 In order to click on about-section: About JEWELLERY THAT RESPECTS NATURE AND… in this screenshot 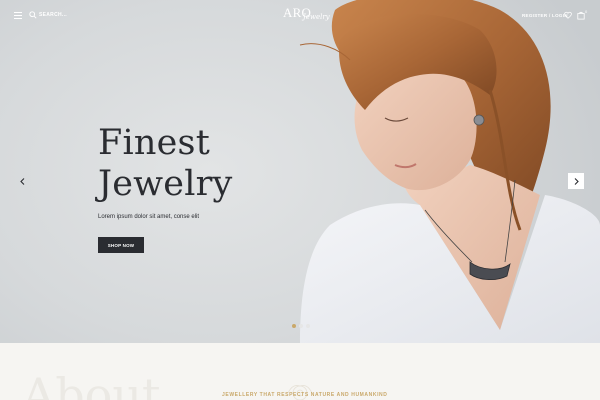, I will do `click(300, 371)`.